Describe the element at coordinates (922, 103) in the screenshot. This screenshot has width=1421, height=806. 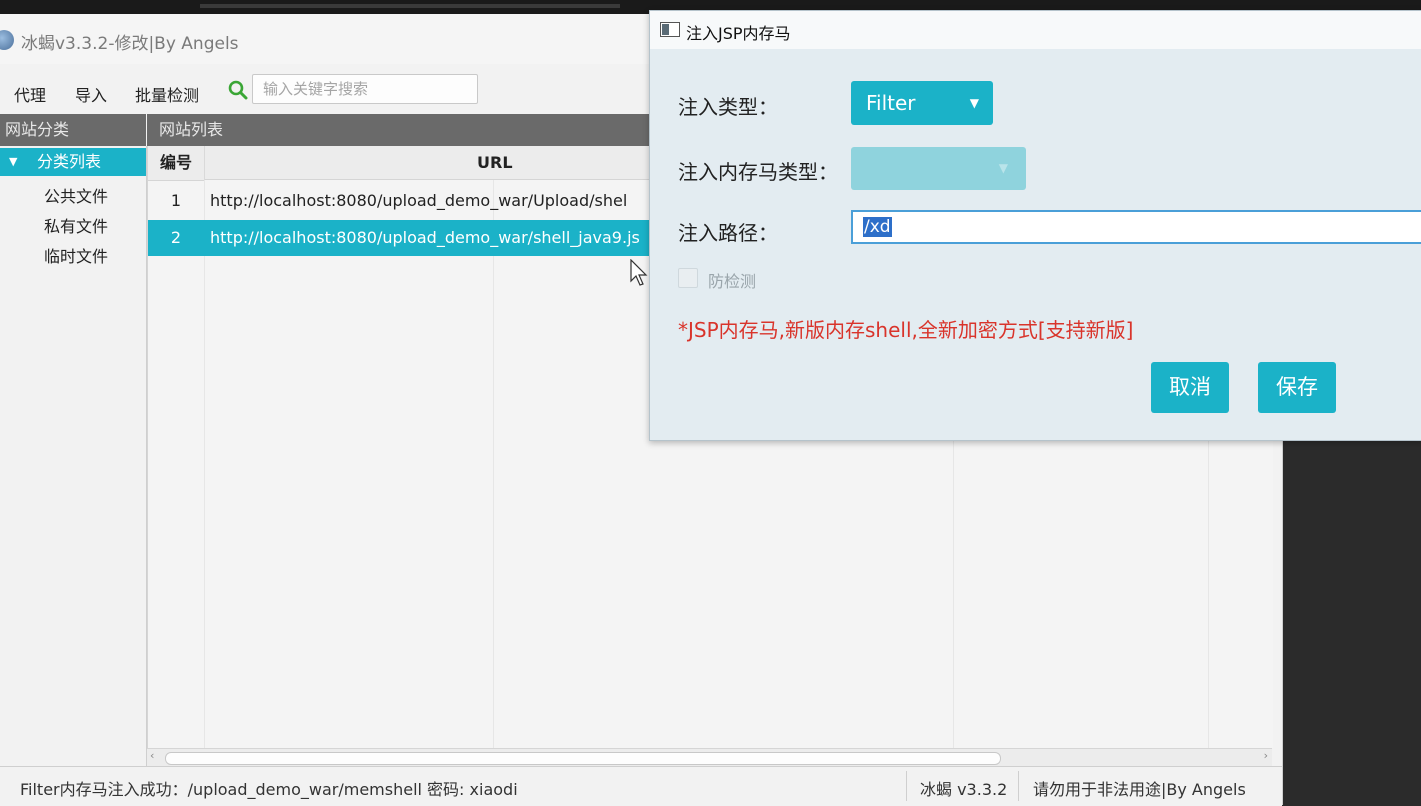
I see `inject-type-select: Filter ▼` at that location.